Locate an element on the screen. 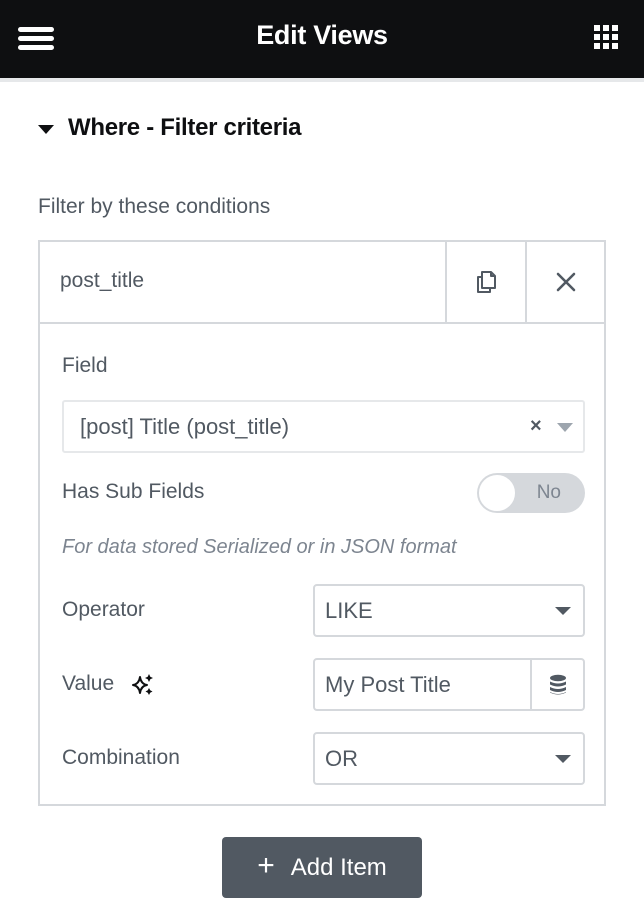  database-icon is located at coordinates (557, 684).